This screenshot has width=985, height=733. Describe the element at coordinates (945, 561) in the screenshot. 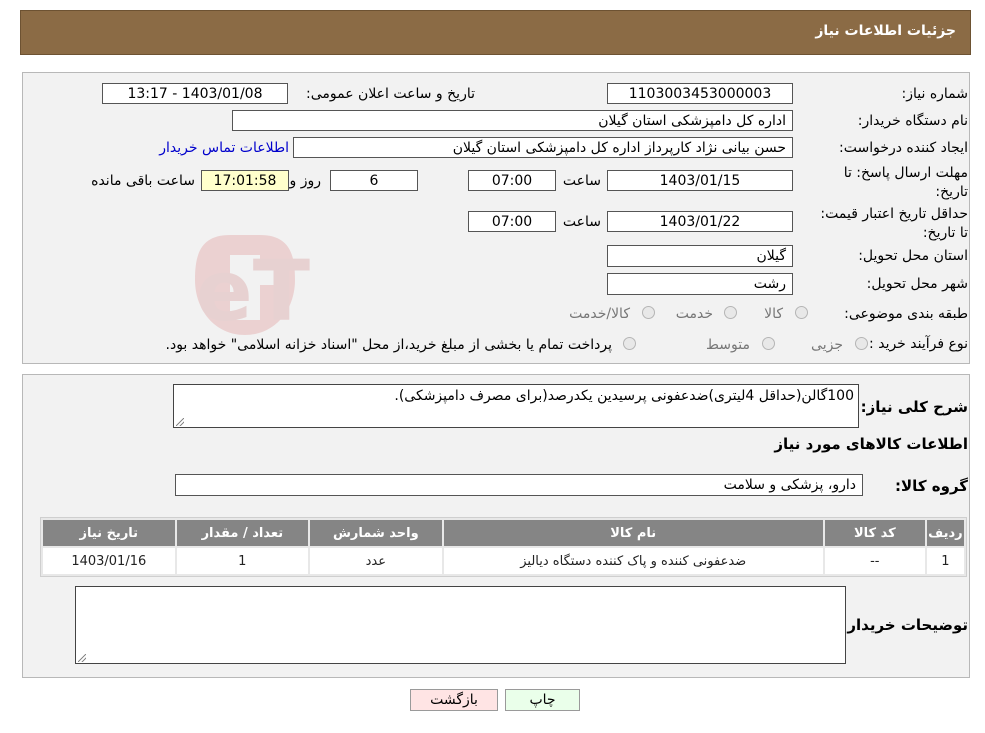

I see `cell-row-number: 1` at that location.